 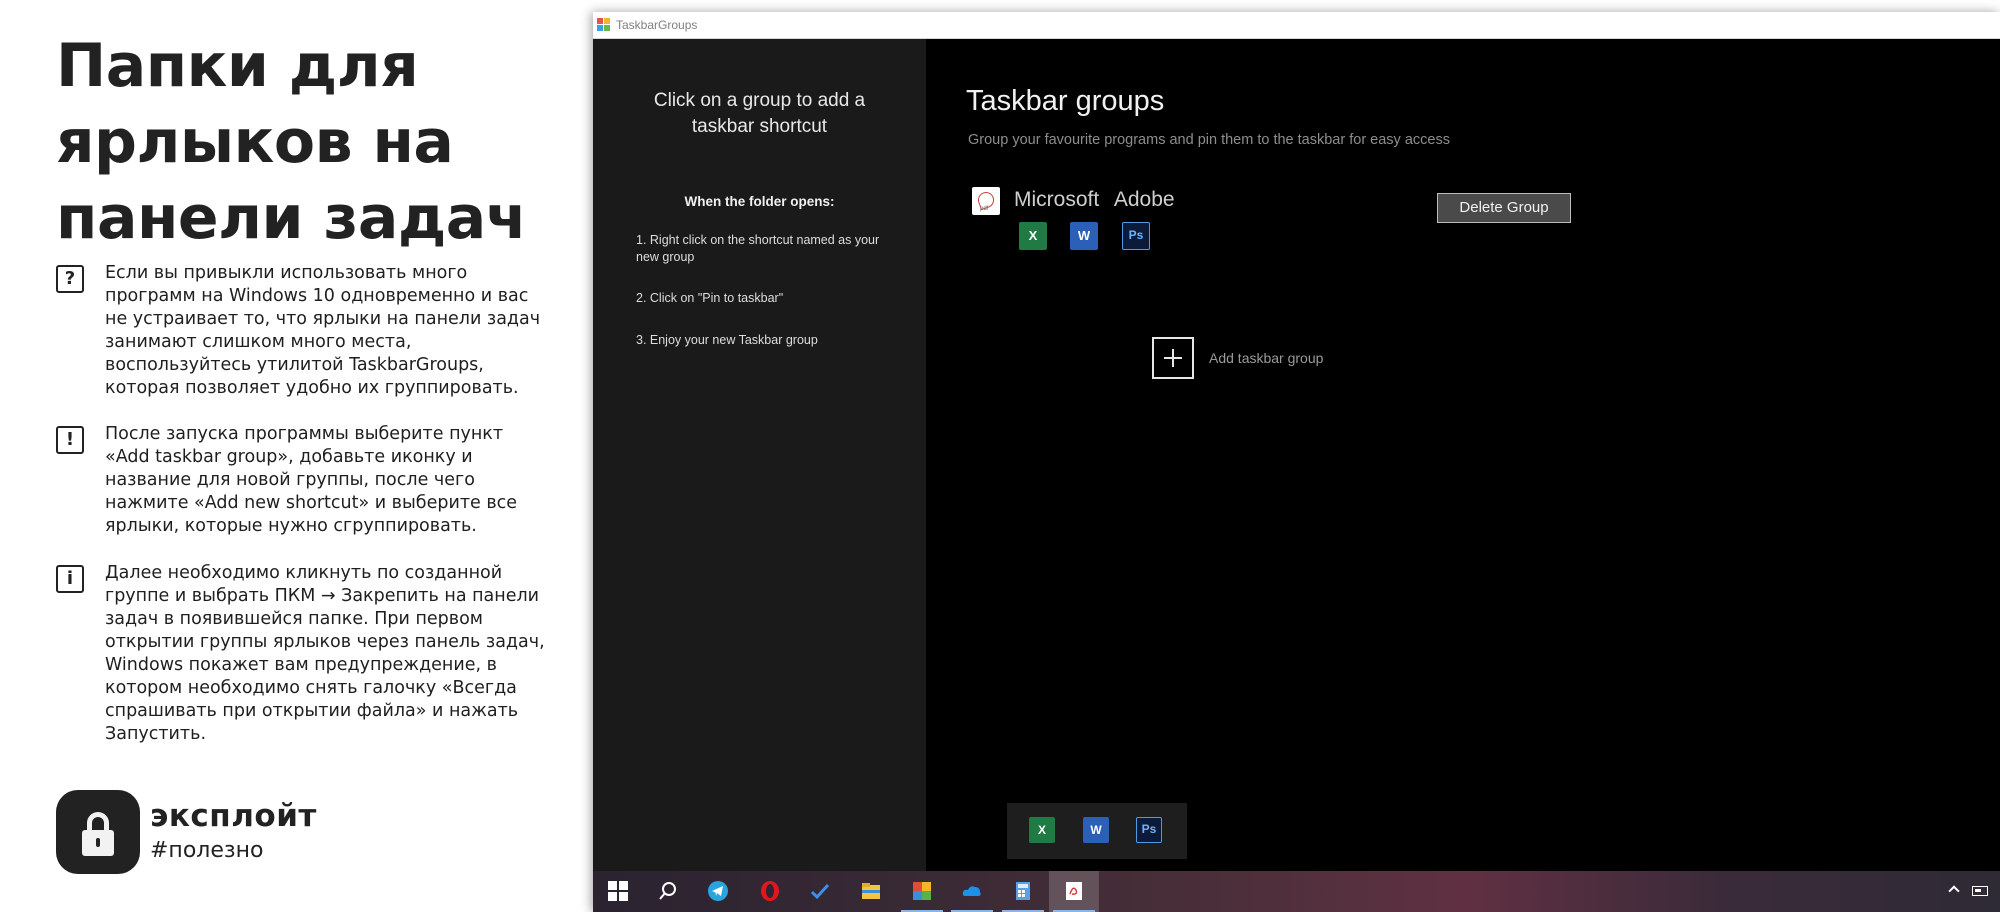 What do you see at coordinates (1094, 199) in the screenshot?
I see `group-name: Microsoft Adobe` at bounding box center [1094, 199].